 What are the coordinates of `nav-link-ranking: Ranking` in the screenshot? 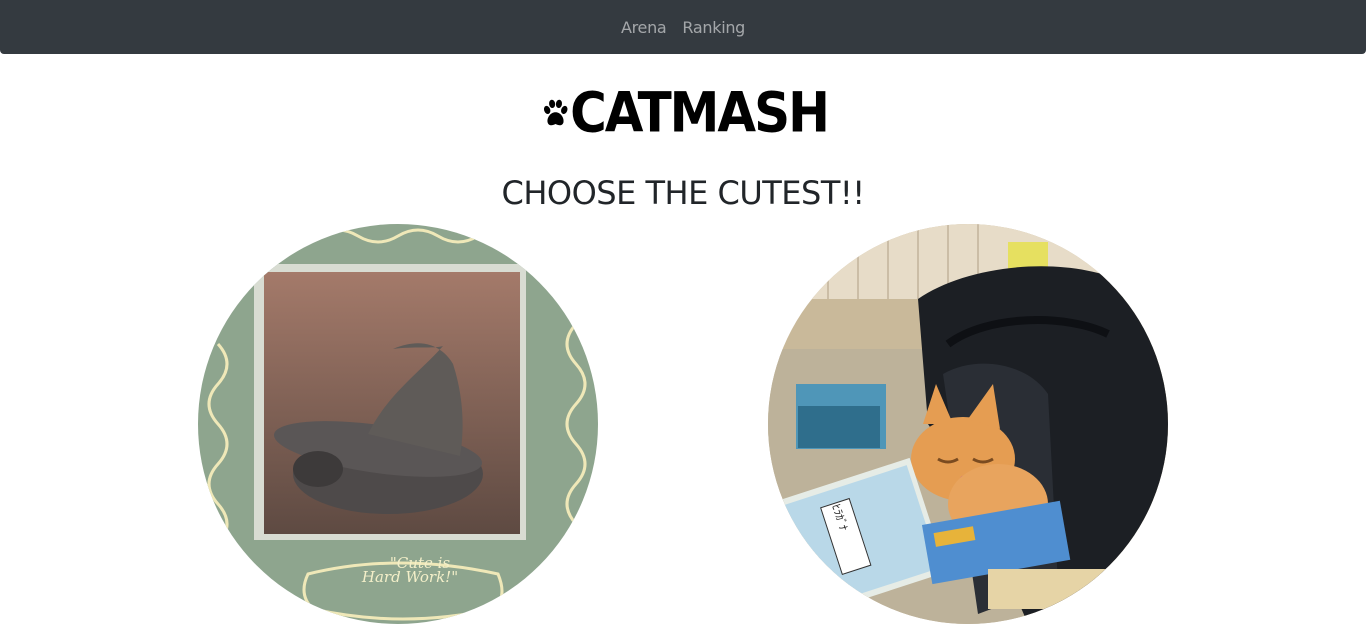 It's located at (713, 27).